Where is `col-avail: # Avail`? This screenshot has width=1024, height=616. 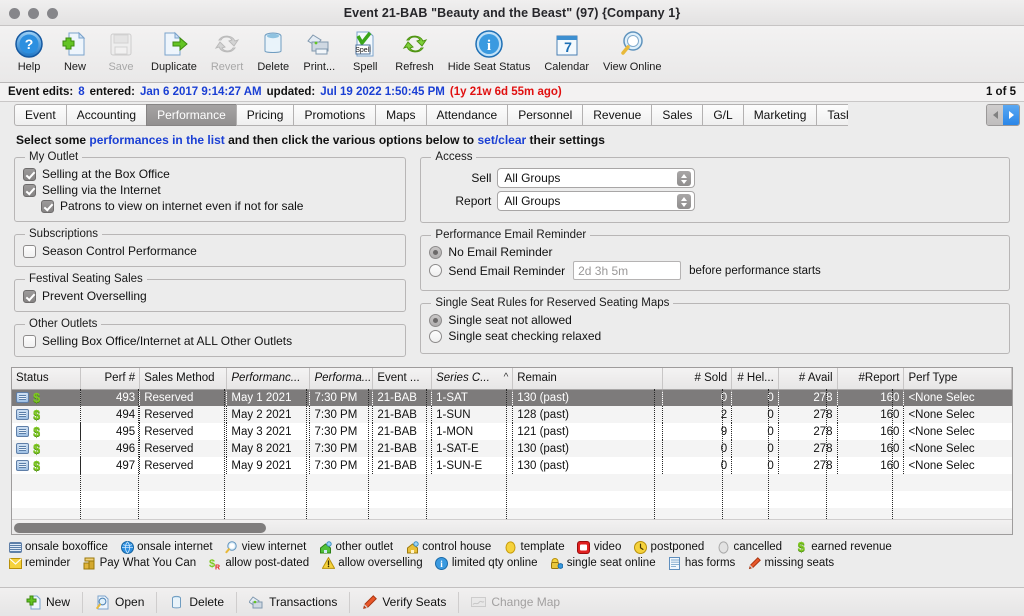 col-avail: # Avail is located at coordinates (808, 379).